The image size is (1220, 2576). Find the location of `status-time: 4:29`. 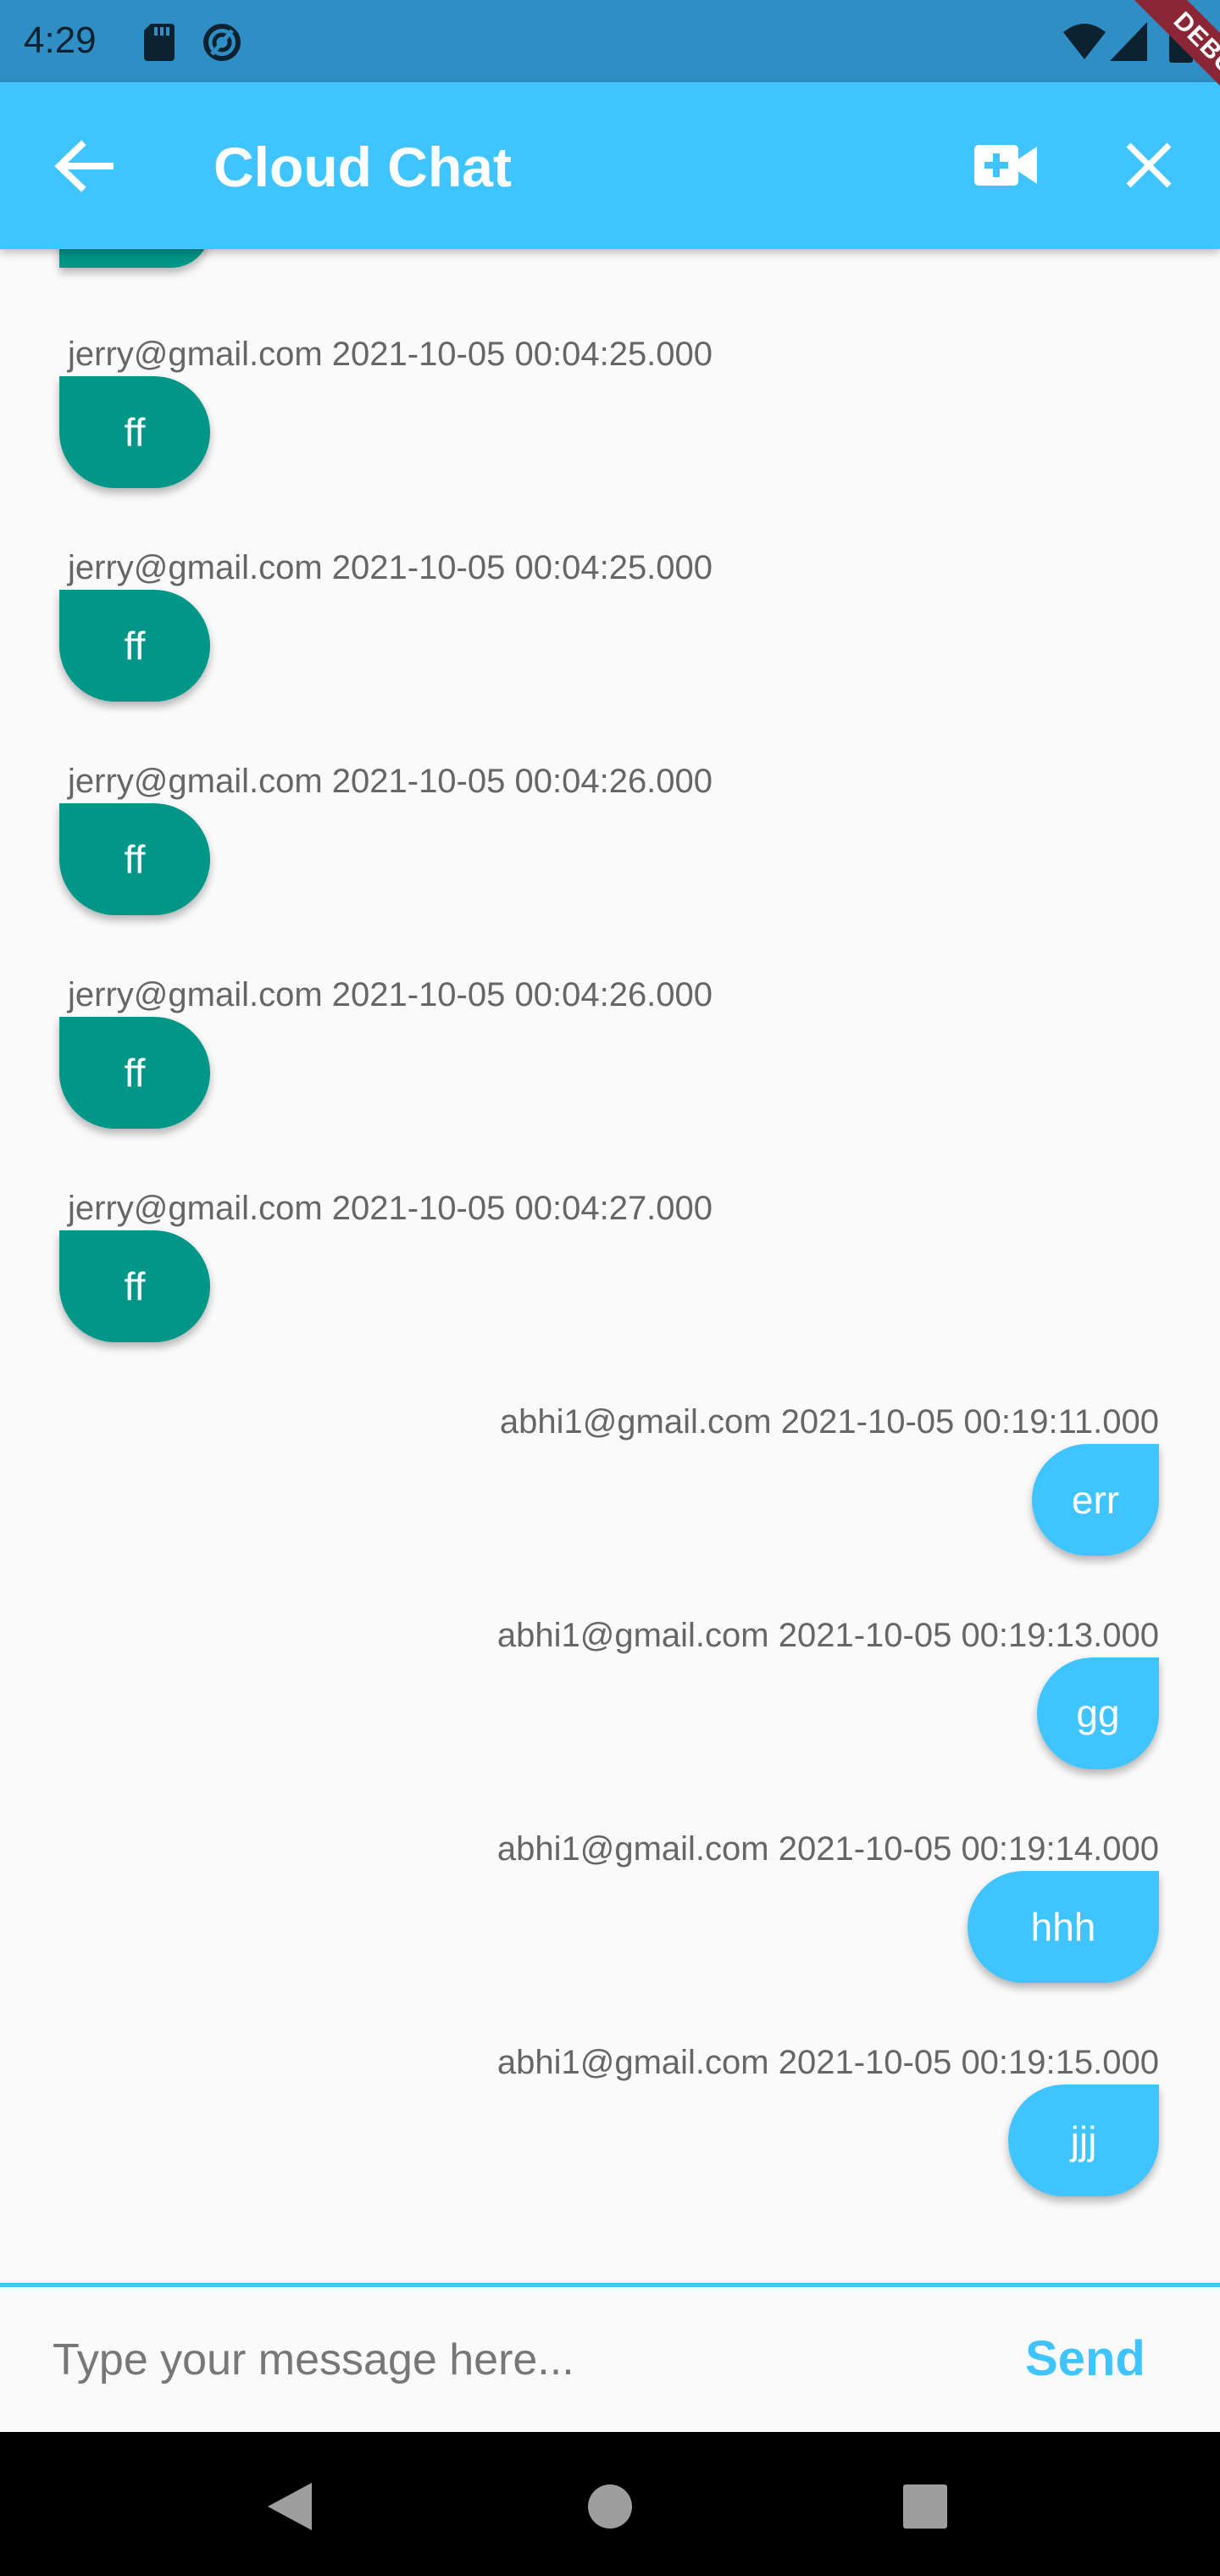

status-time: 4:29 is located at coordinates (60, 40).